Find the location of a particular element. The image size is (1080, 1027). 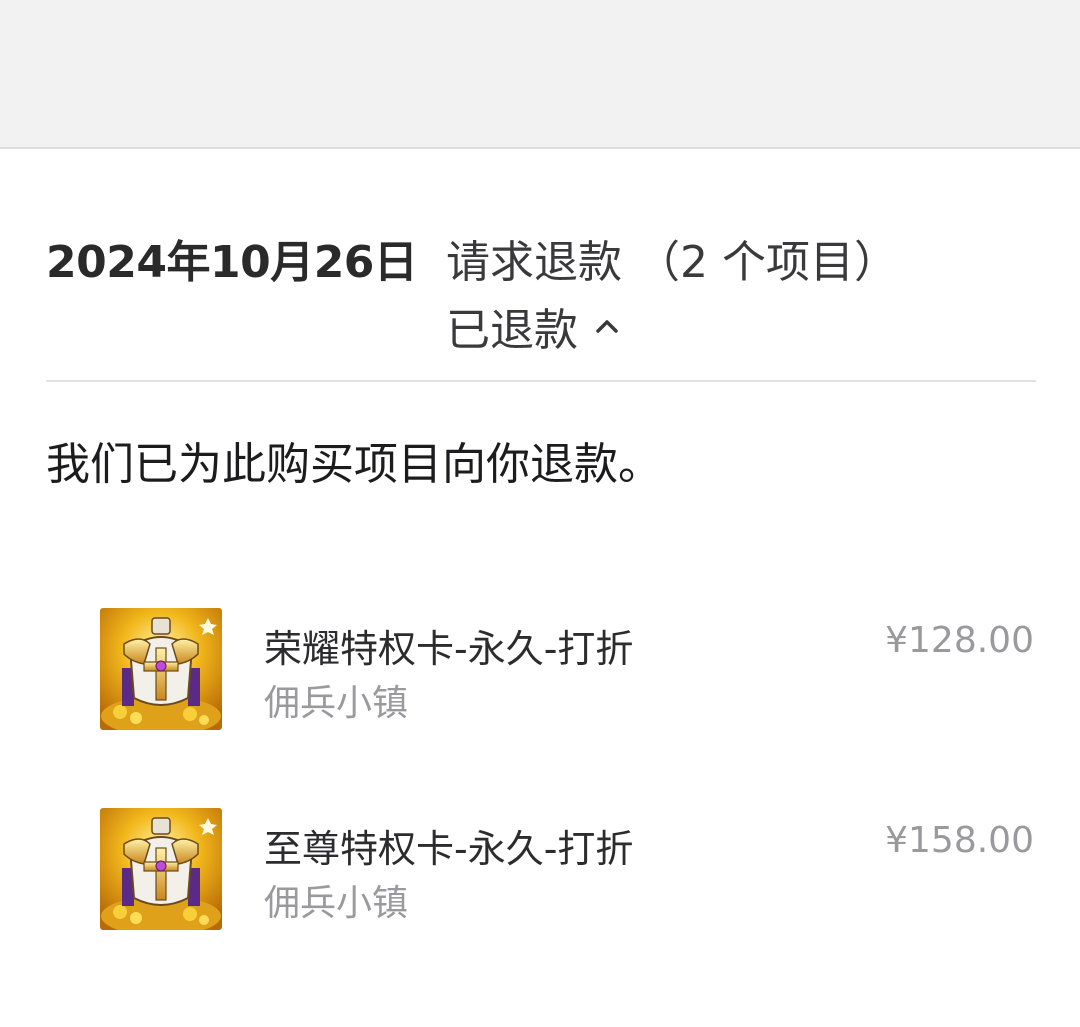

order-date: 2024年10月26日 is located at coordinates (232, 262).